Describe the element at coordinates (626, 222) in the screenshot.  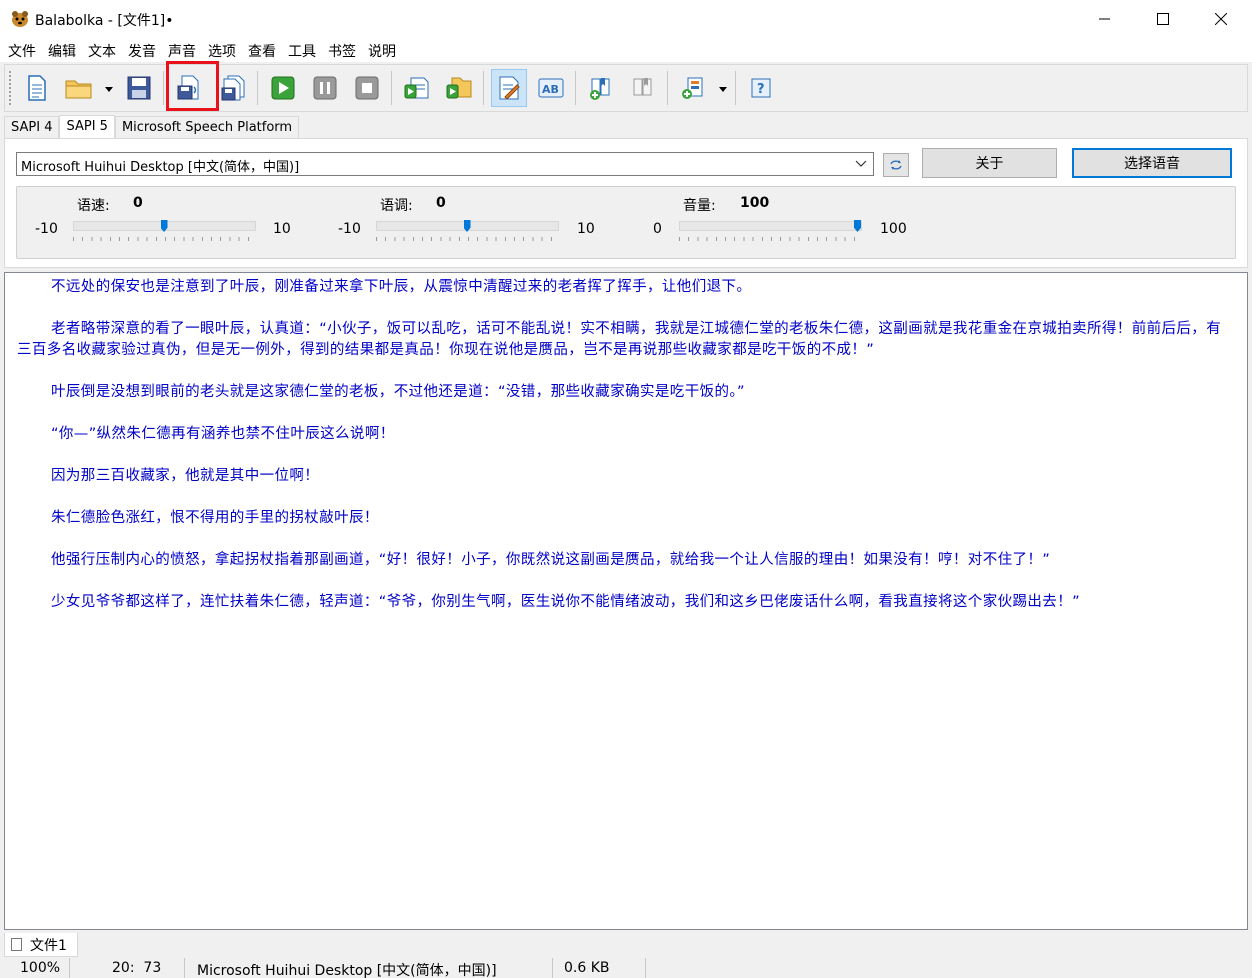
I see `voice-settings-group: 语速: 0 -10 10 语调: 0 -10 10 音量: 100 0 100` at that location.